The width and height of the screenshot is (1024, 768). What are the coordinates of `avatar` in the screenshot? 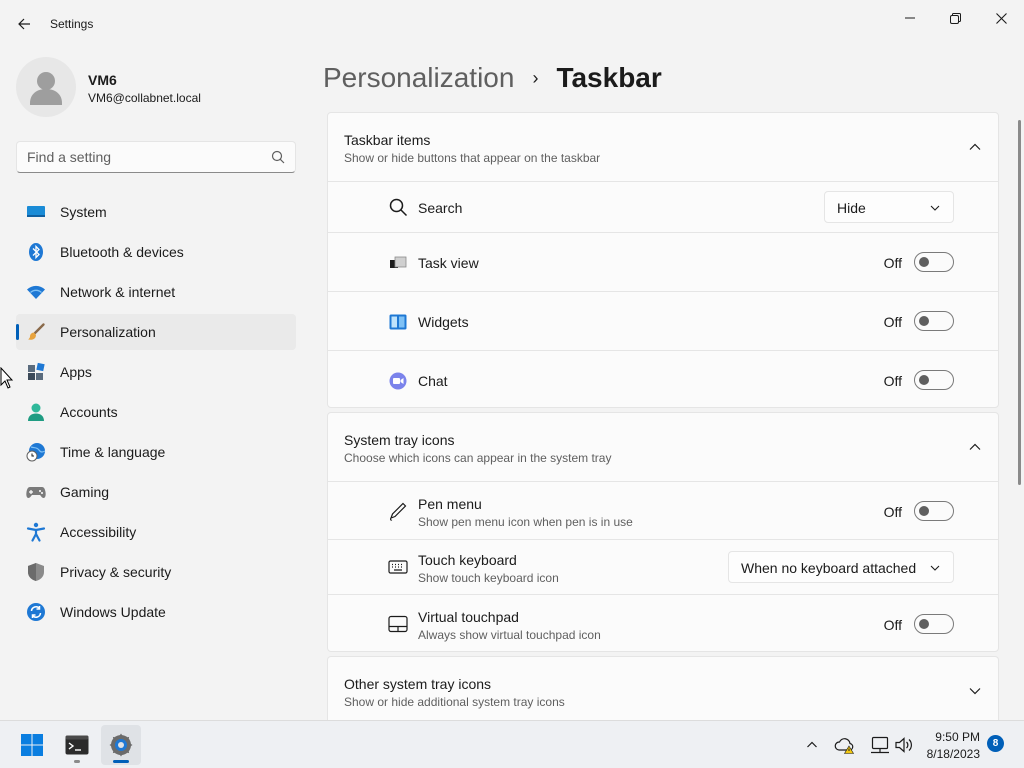 It's located at (46, 87).